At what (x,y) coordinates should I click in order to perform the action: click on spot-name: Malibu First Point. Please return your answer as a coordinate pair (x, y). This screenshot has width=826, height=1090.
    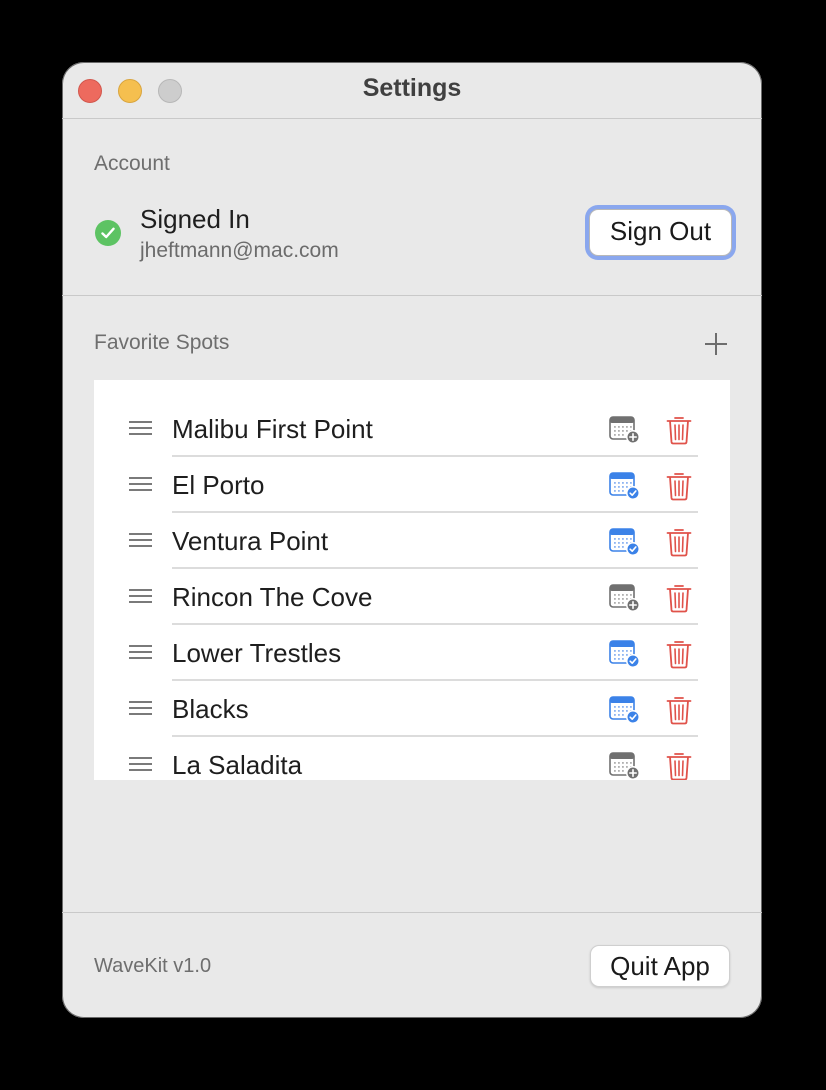
    Looking at the image, I should click on (272, 429).